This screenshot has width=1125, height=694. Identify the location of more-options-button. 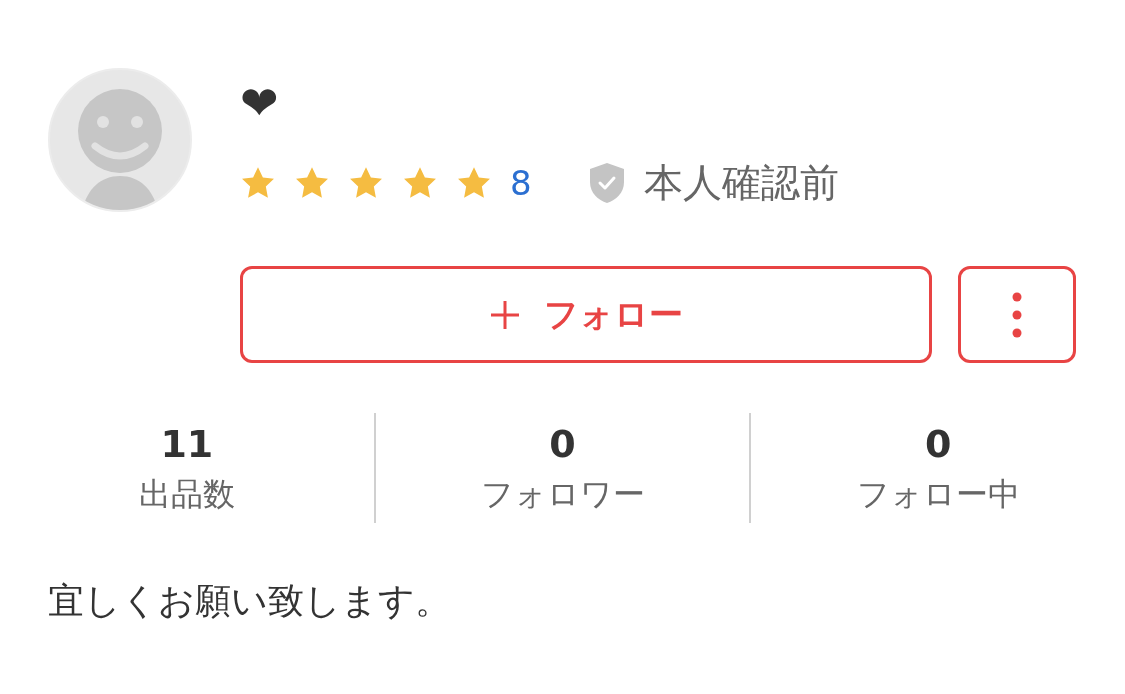
(1017, 314).